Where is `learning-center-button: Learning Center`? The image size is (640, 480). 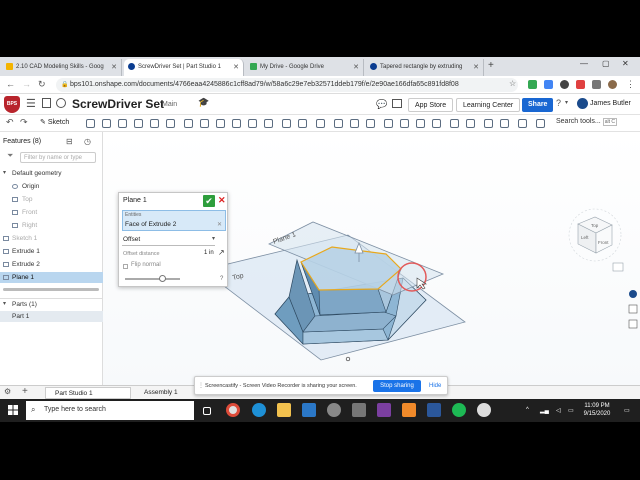 learning-center-button: Learning Center is located at coordinates (488, 105).